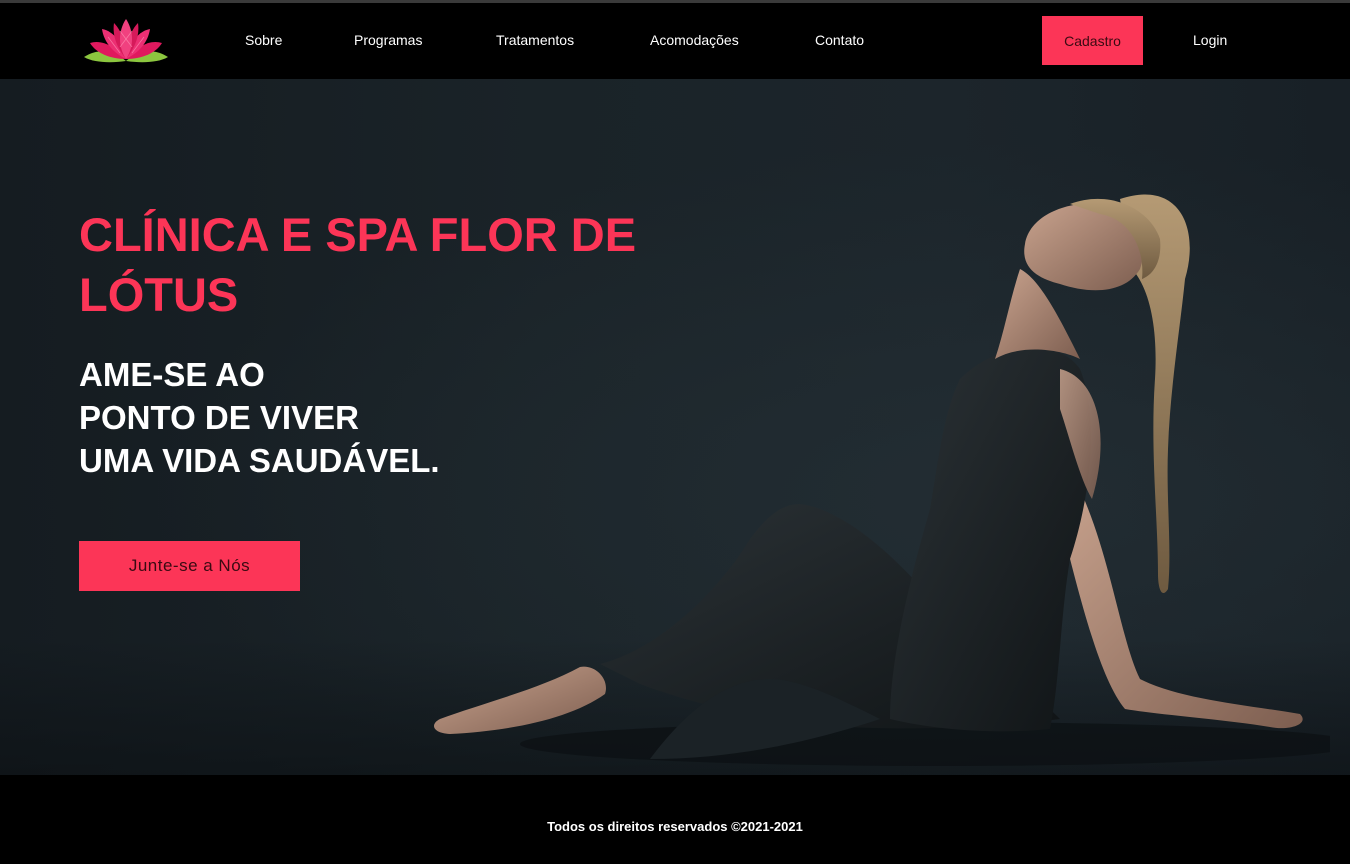 This screenshot has width=1350, height=864. What do you see at coordinates (172, 374) in the screenshot?
I see `hero-subtitle-line: AME-SE AO` at bounding box center [172, 374].